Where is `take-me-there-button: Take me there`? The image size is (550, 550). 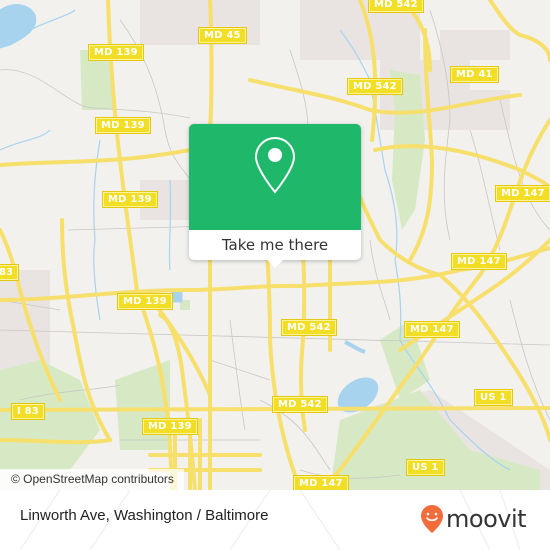
take-me-there-button: Take me there is located at coordinates (275, 245).